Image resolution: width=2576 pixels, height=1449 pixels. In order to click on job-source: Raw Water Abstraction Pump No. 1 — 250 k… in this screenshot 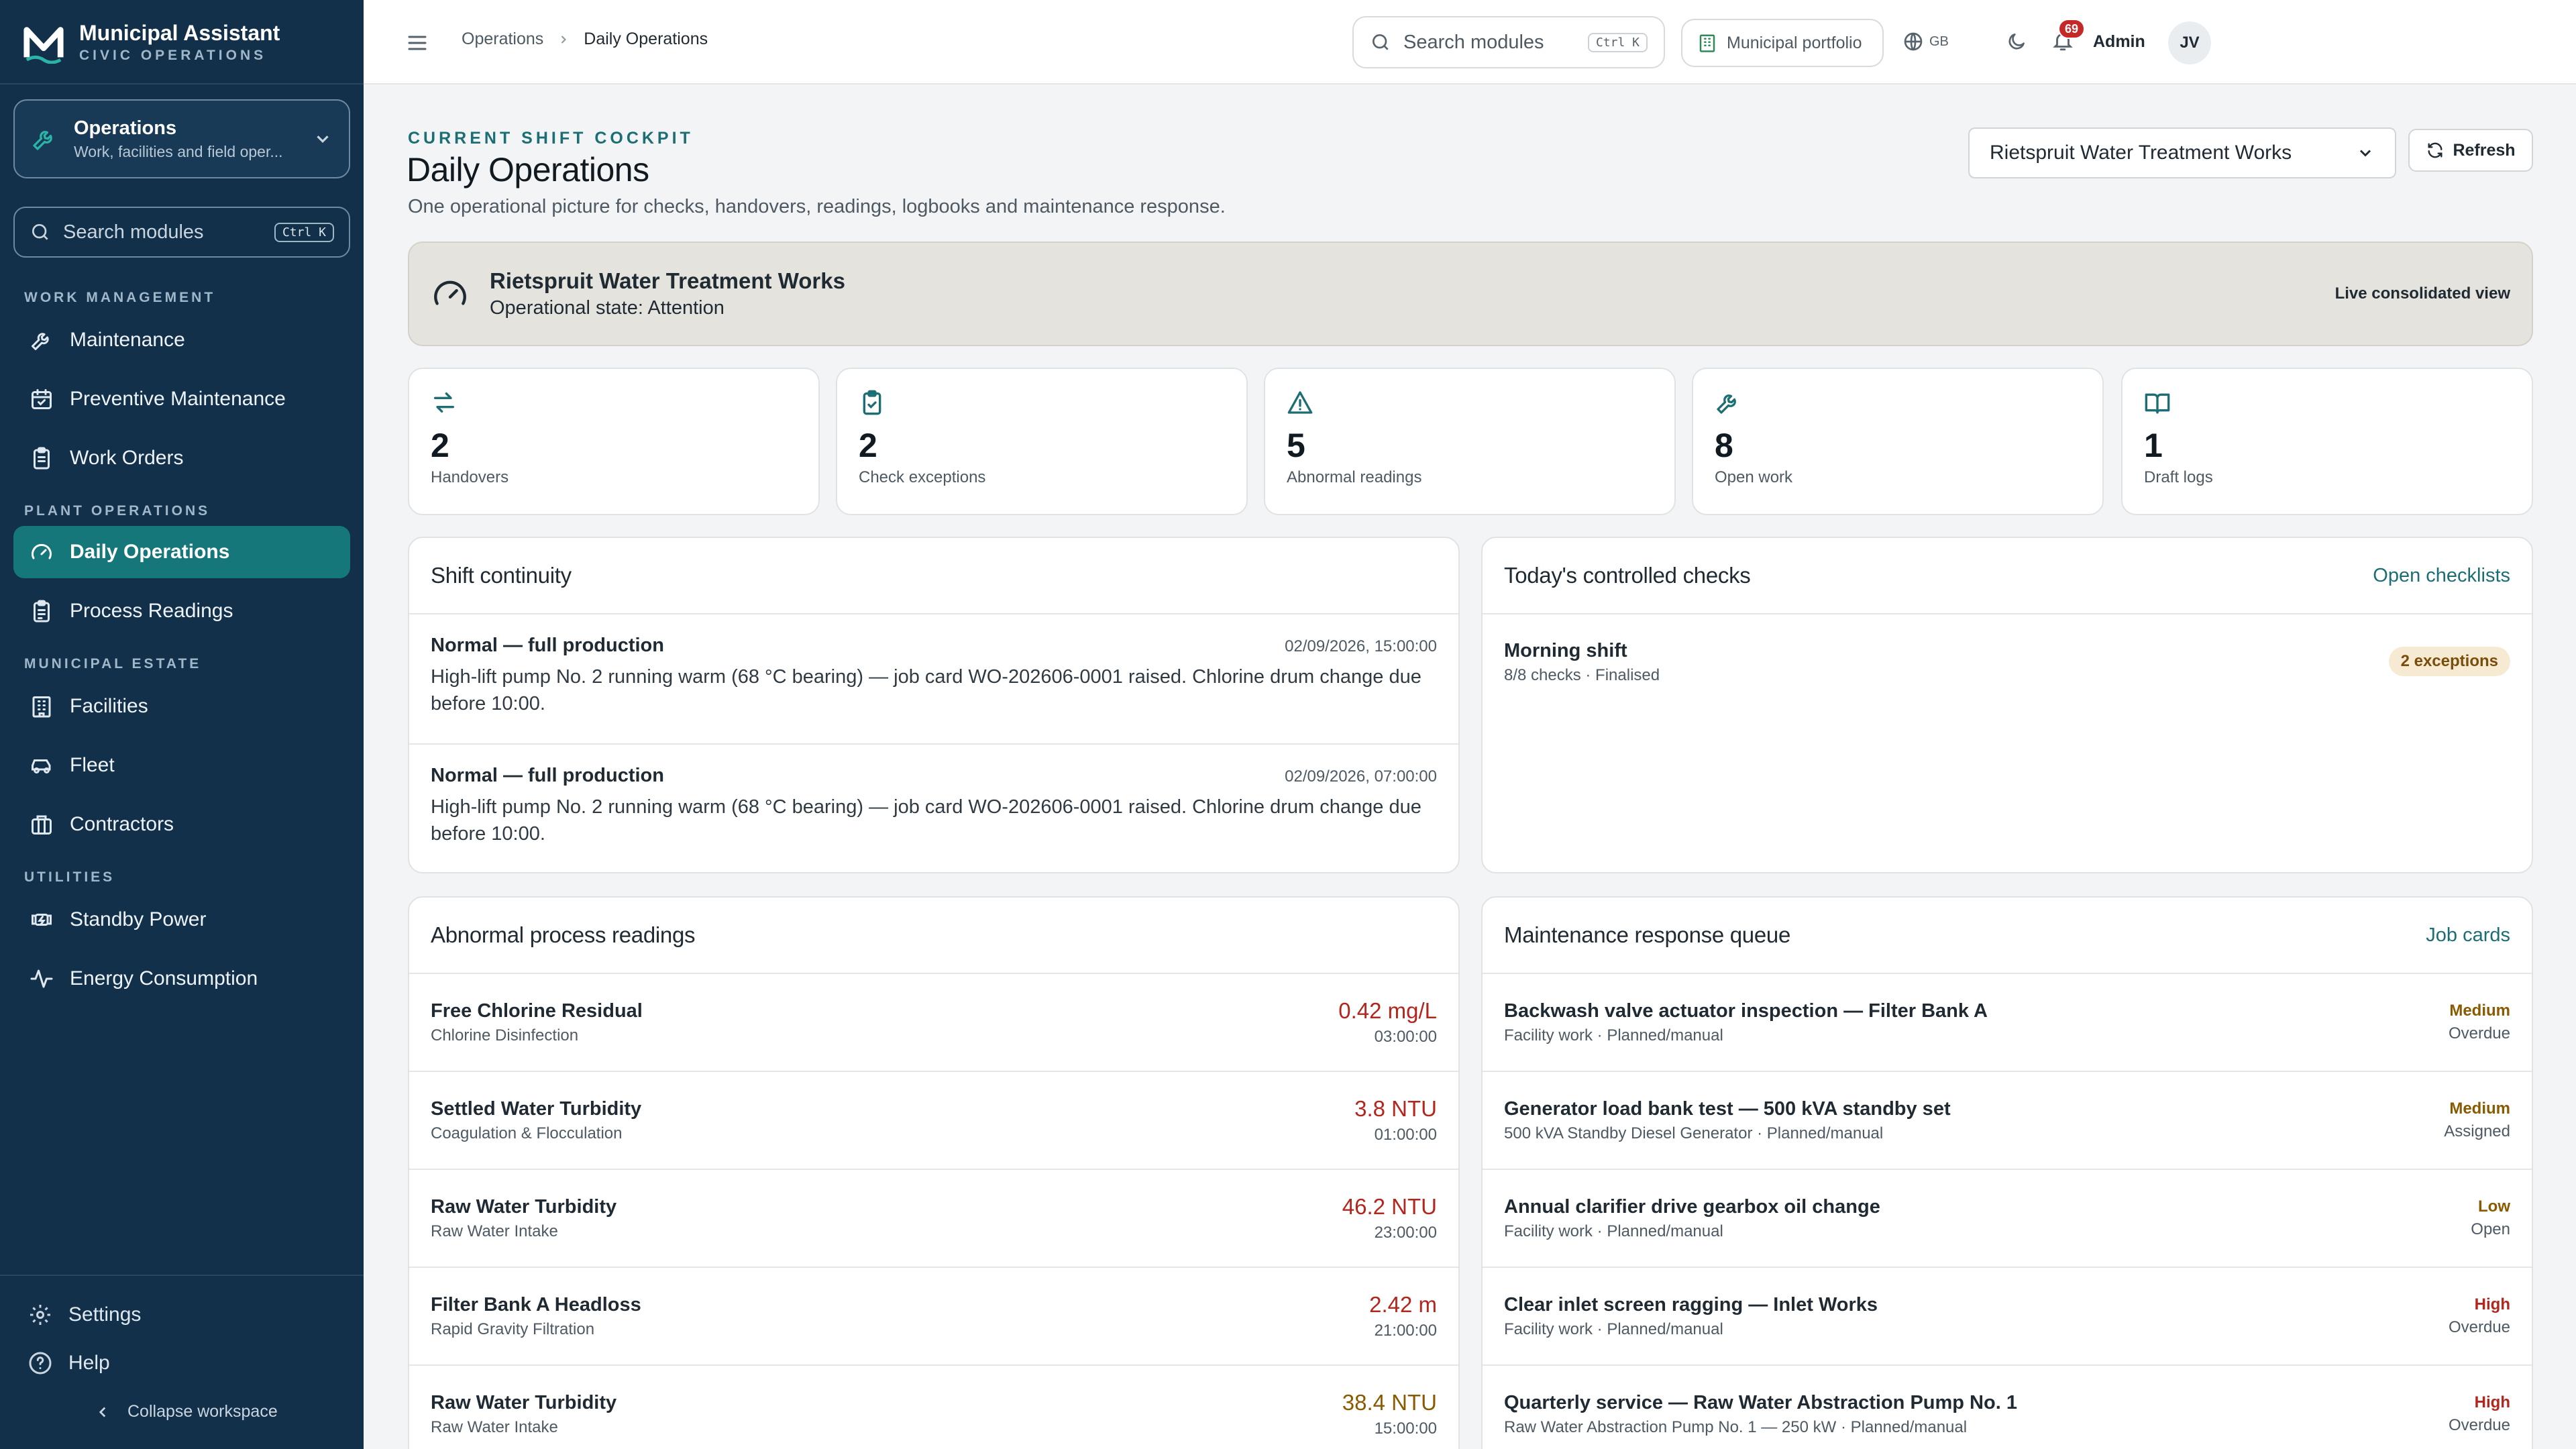, I will do `click(1736, 1426)`.